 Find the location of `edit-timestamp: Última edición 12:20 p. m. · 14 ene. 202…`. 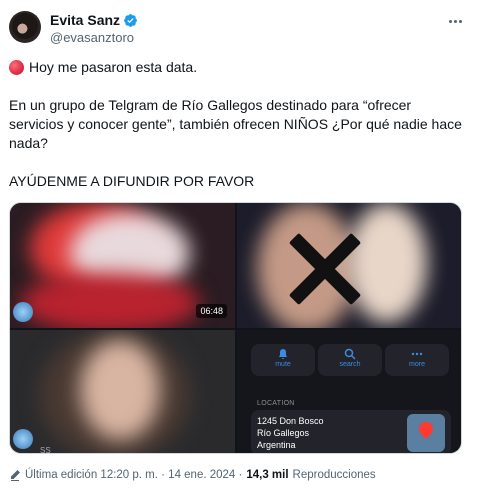

edit-timestamp: Última edición 12:20 p. m. · 14 ene. 202… is located at coordinates (133, 475).